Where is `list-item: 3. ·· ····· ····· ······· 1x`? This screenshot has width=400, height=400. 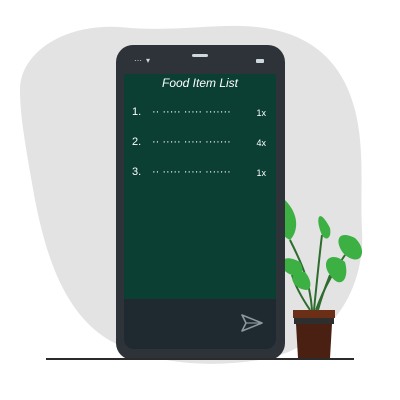 list-item: 3. ·· ····· ····· ······· 1x is located at coordinates (202, 174).